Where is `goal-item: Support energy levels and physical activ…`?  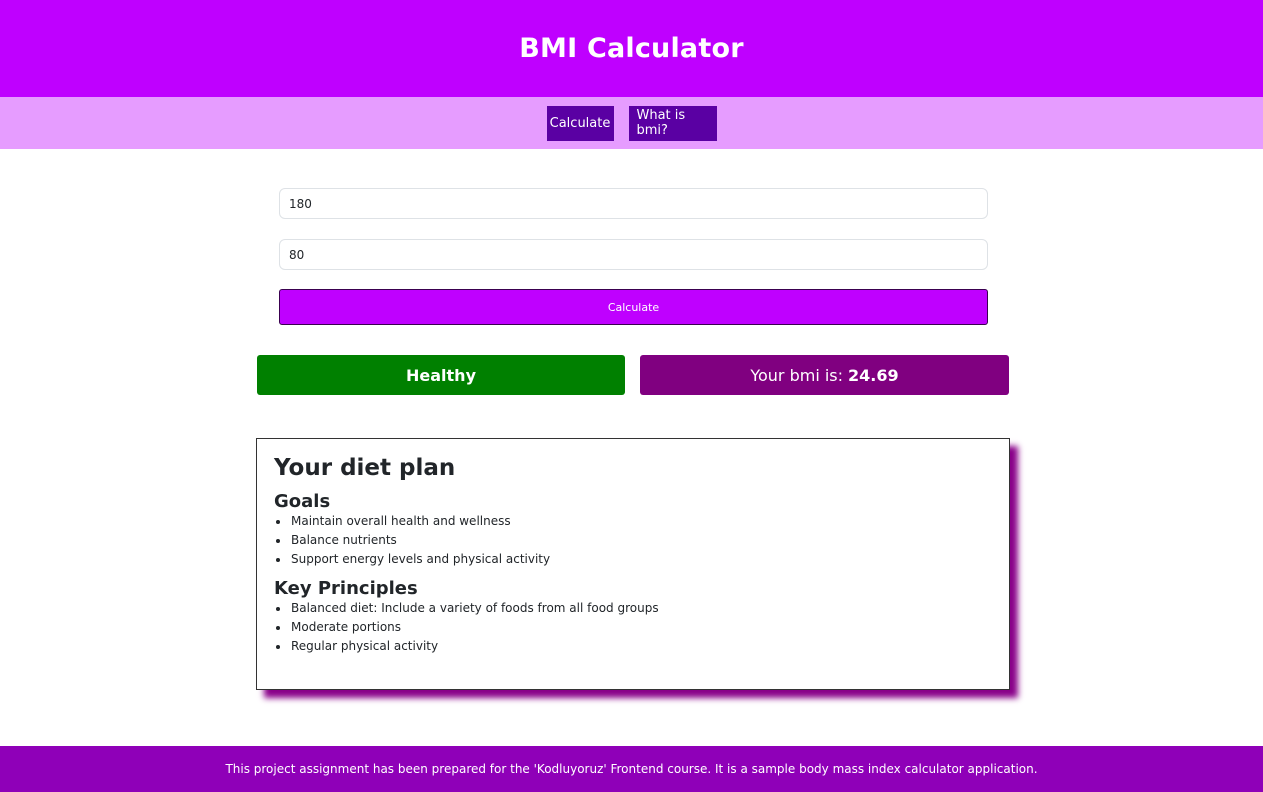
goal-item: Support energy levels and physical activ… is located at coordinates (633, 559).